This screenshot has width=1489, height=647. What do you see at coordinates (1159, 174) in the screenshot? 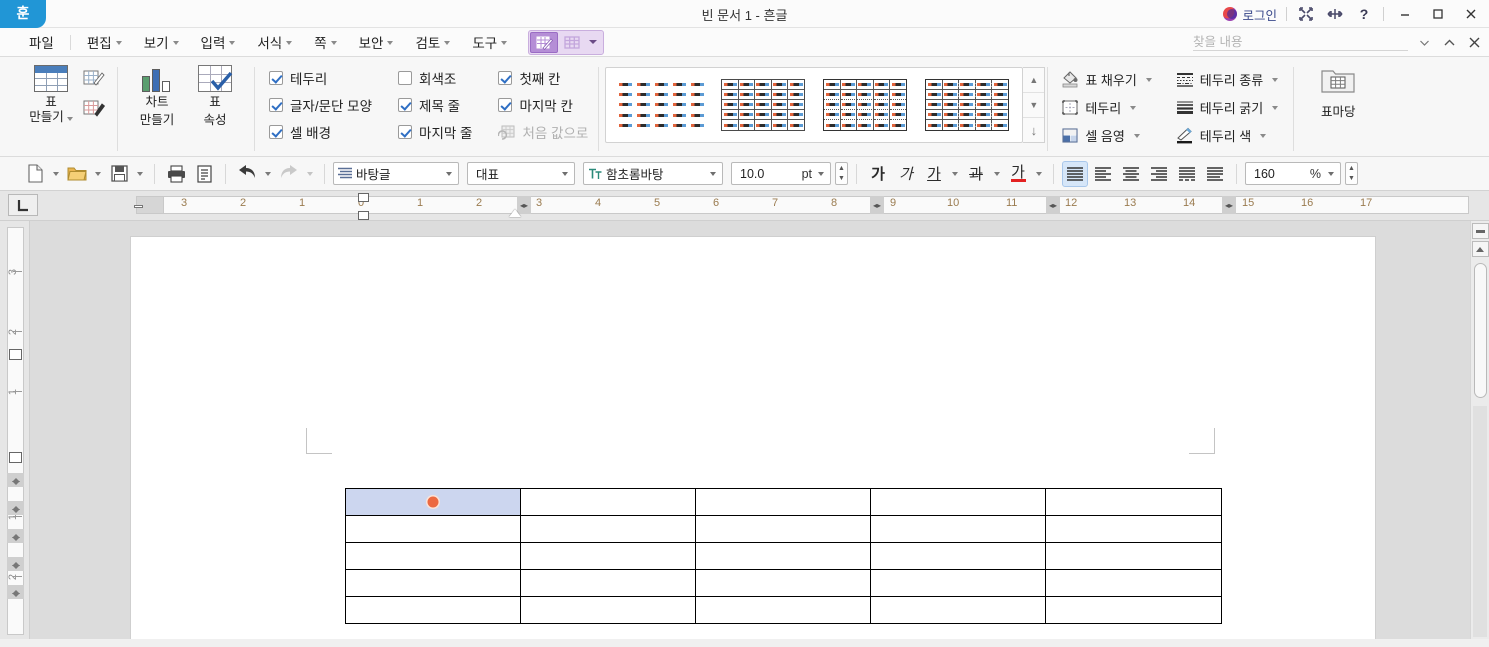
I see `align-right-button` at bounding box center [1159, 174].